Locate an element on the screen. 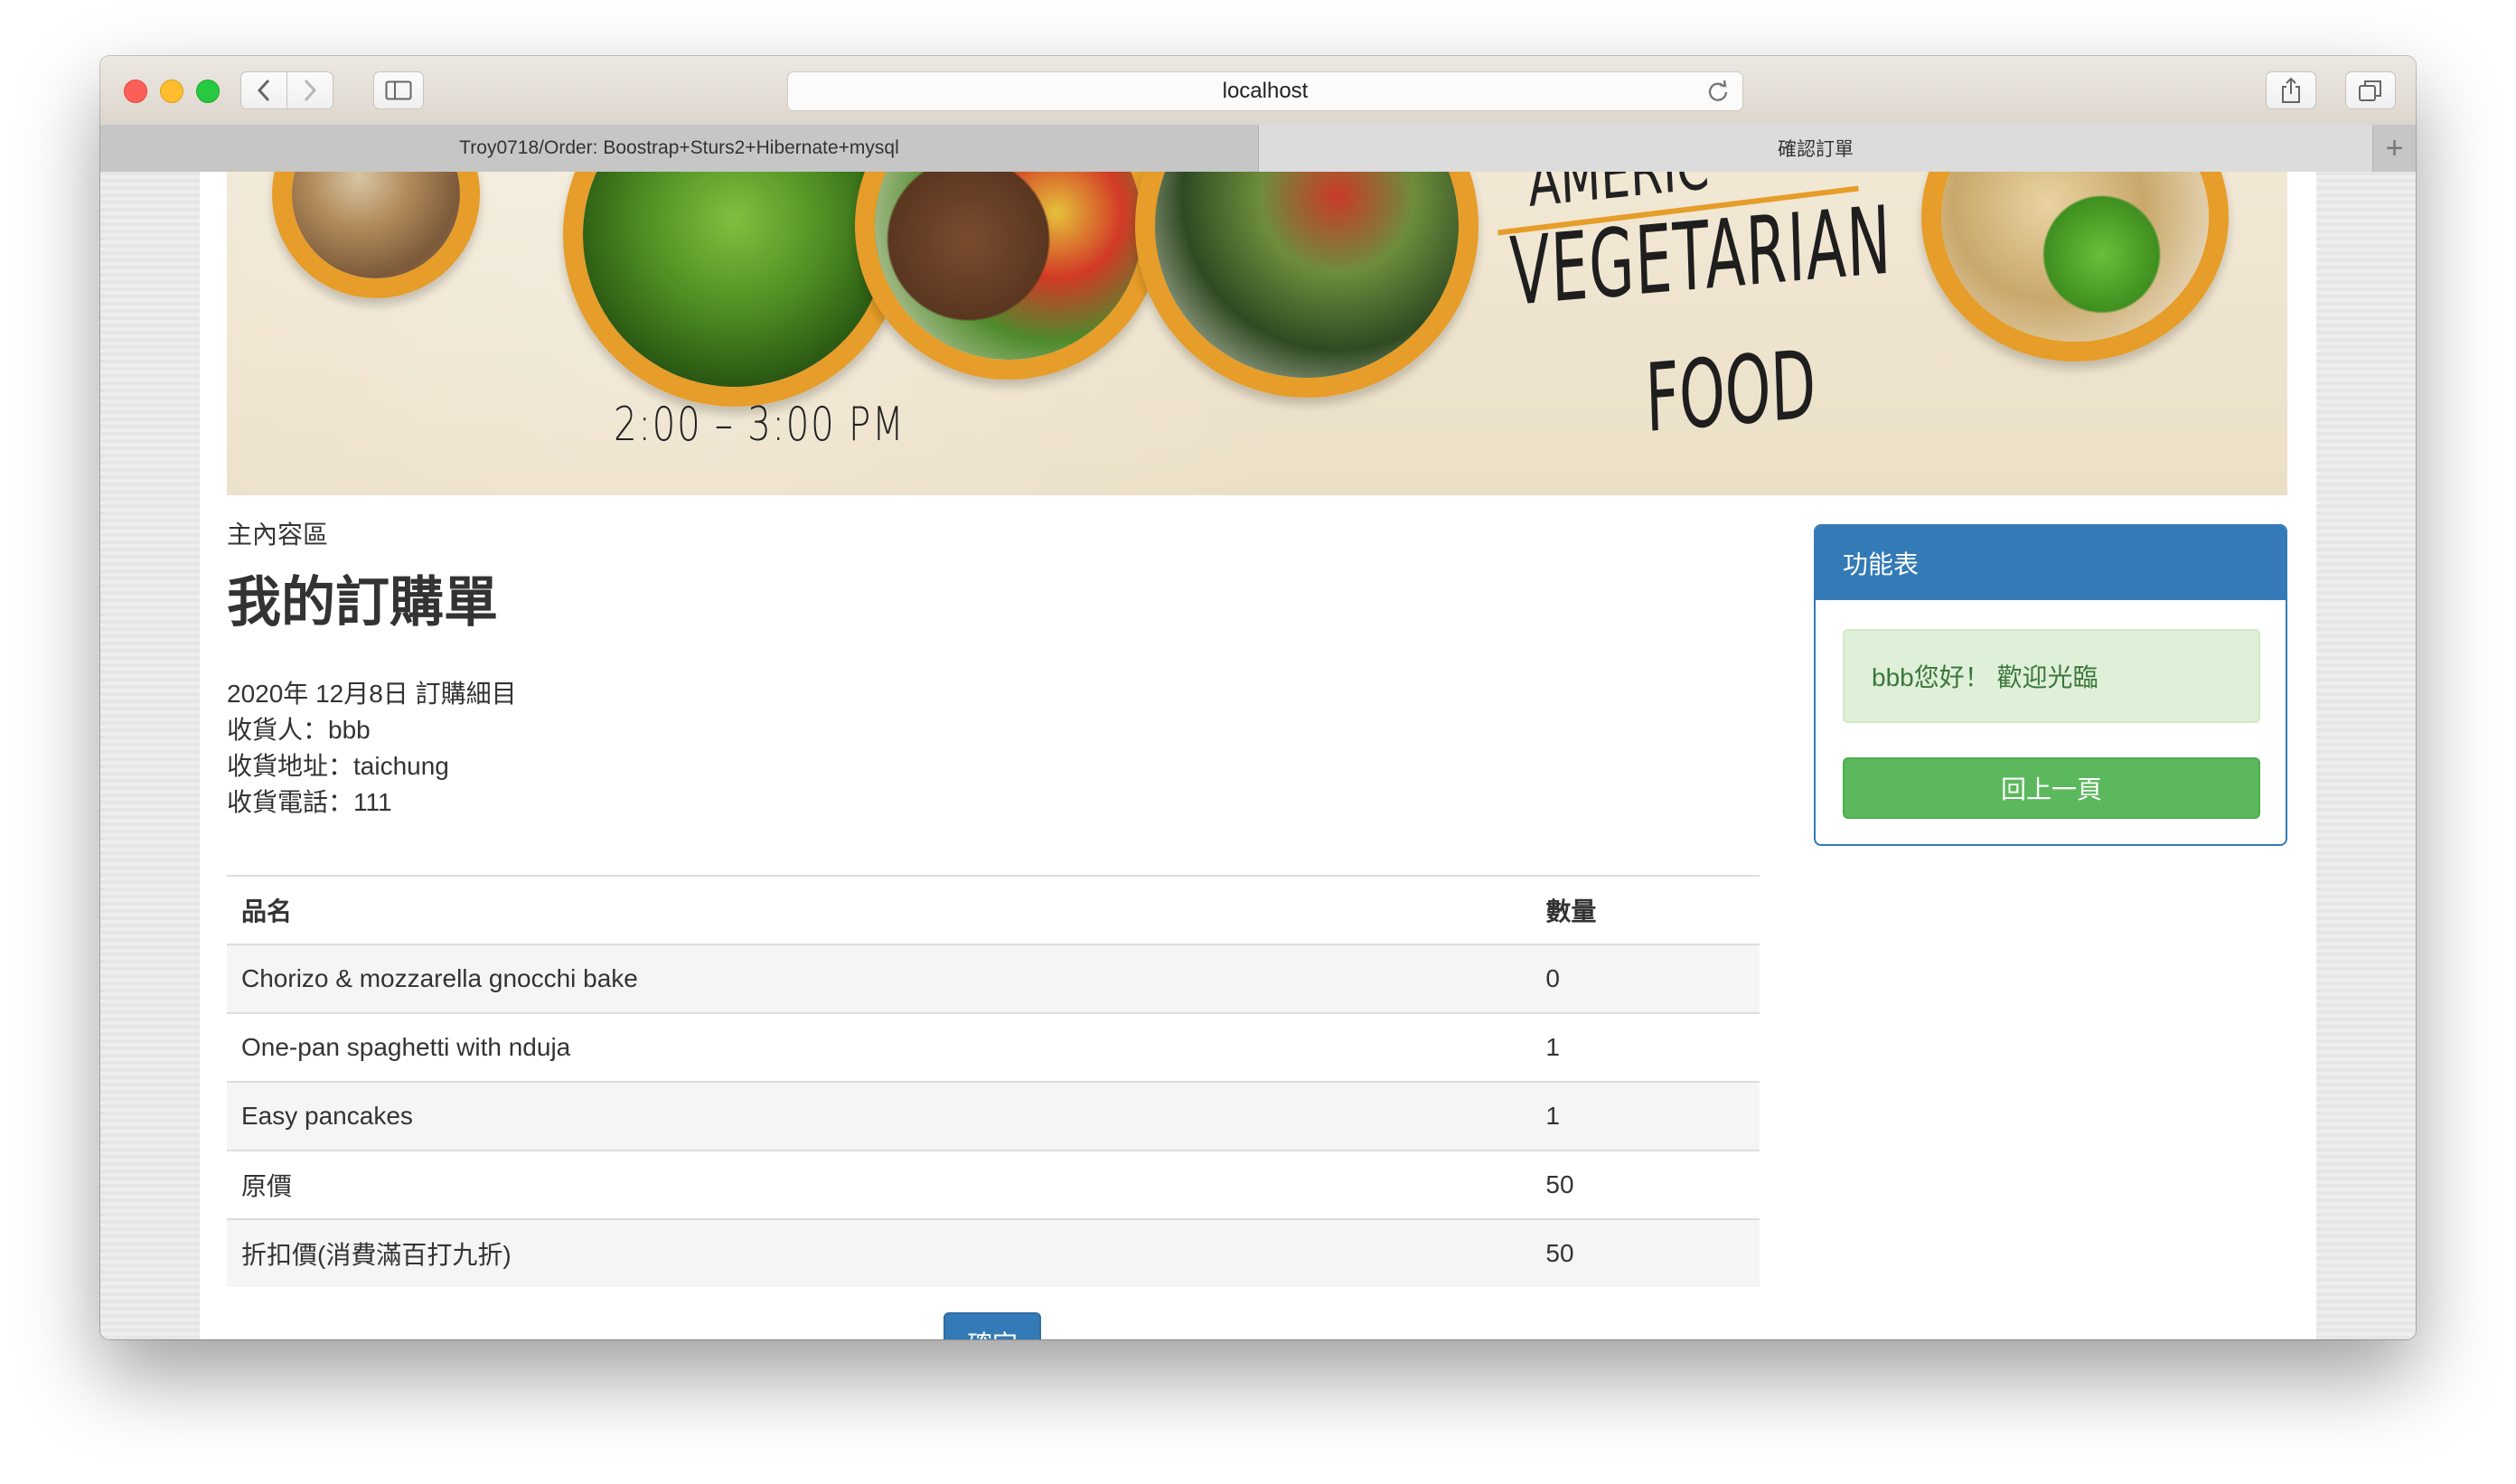 This screenshot has height=1484, width=2516. tabs-icon is located at coordinates (2370, 90).